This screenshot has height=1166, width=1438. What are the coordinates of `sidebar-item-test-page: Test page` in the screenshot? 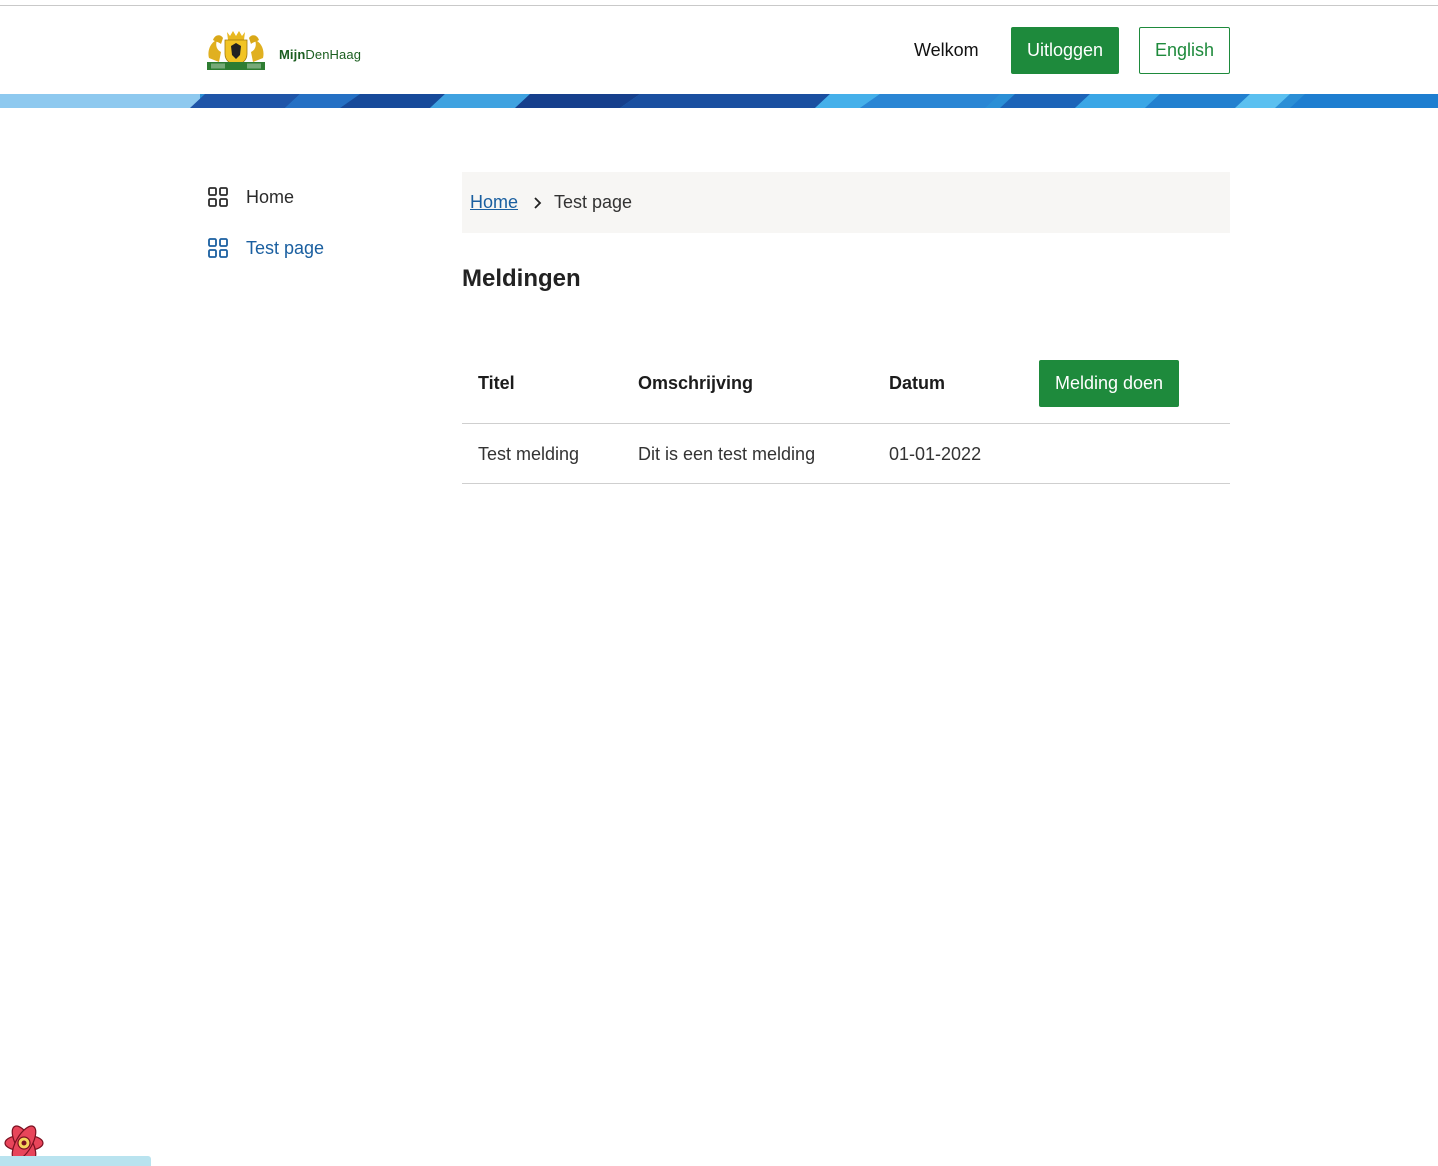 It's located at (265, 248).